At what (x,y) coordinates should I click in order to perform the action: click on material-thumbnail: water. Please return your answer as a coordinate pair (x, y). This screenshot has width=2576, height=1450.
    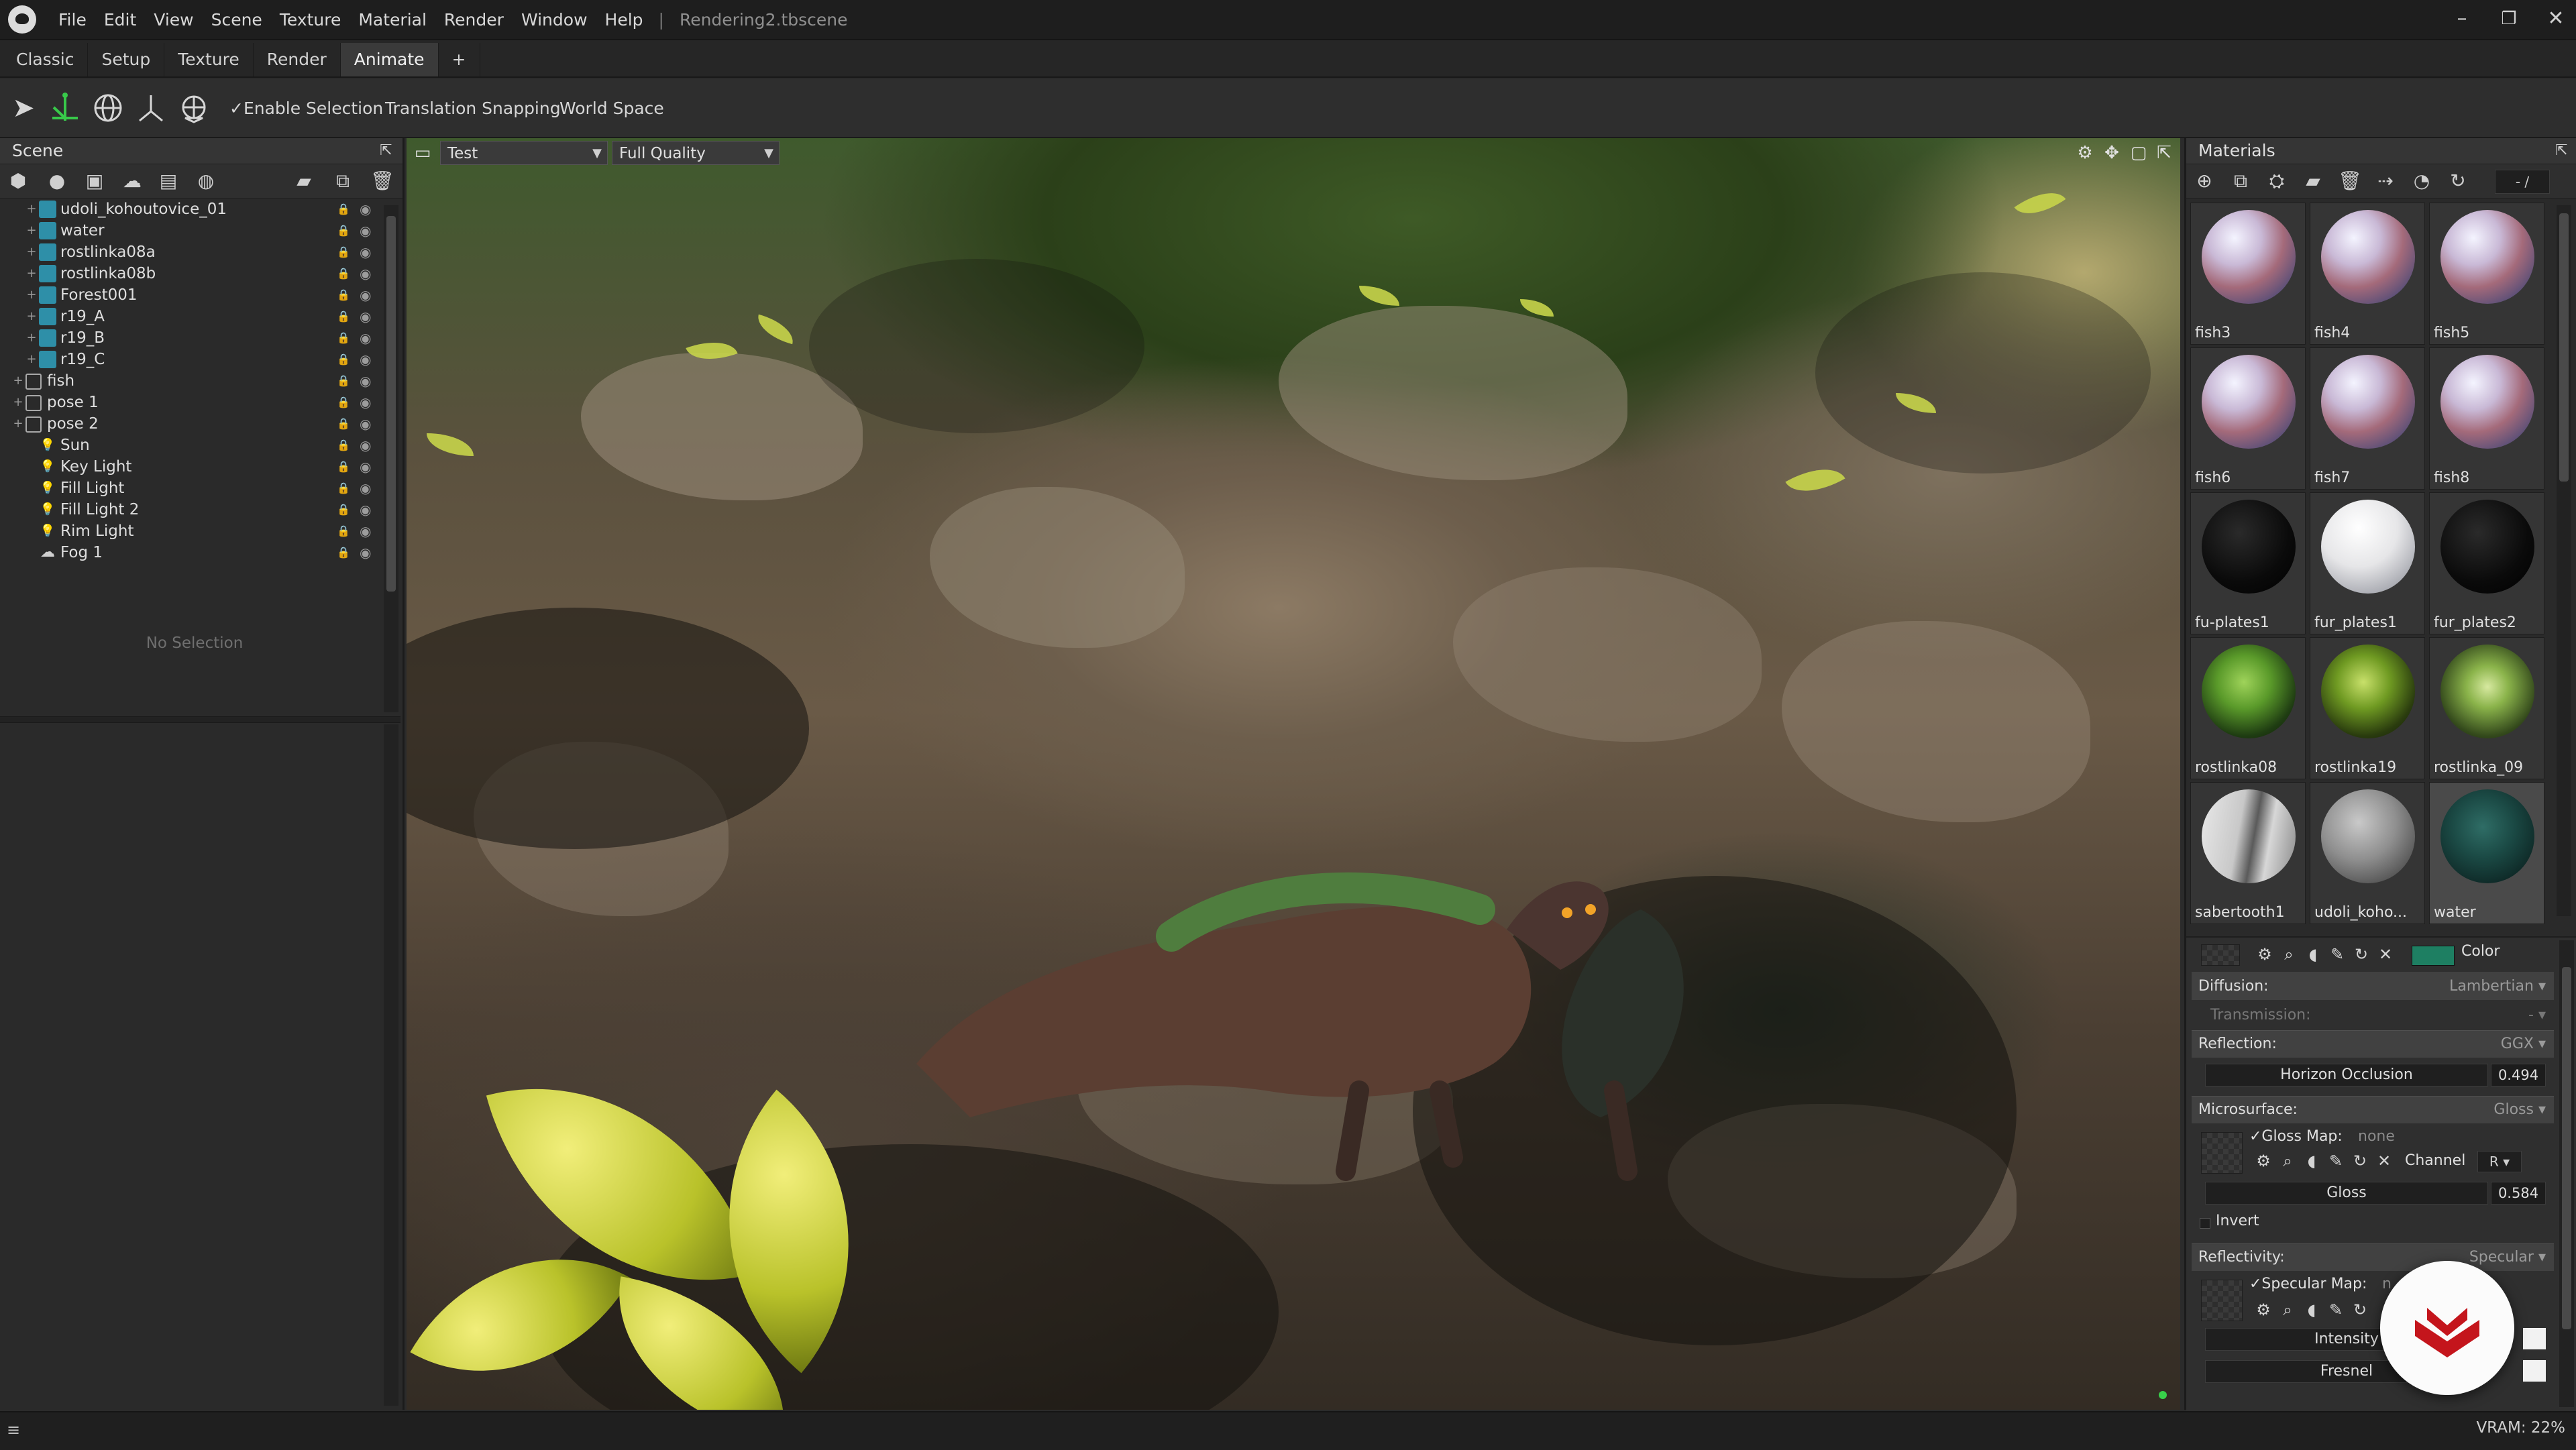
    Looking at the image, I should click on (2486, 853).